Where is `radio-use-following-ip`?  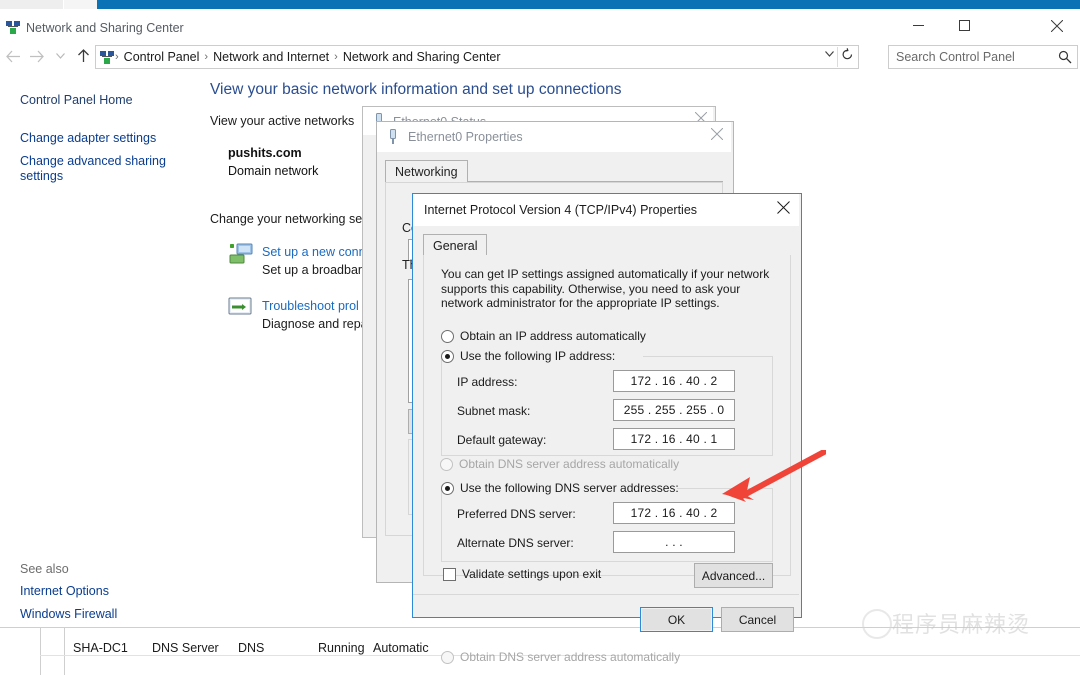
radio-use-following-ip is located at coordinates (447, 356).